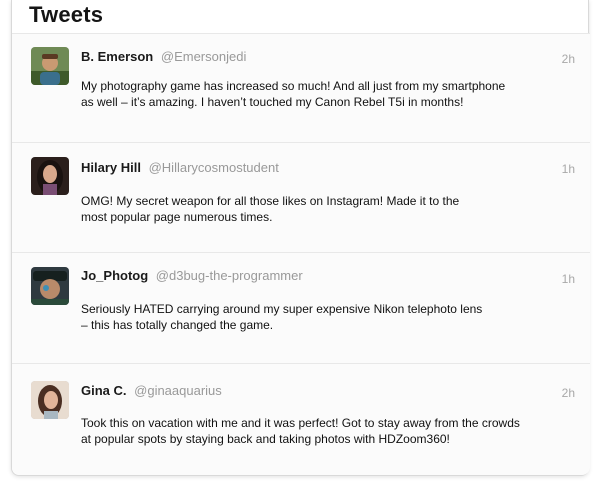 Image resolution: width=603 pixels, height=487 pixels. What do you see at coordinates (214, 167) in the screenshot?
I see `tweet-author-handle: @Hillarycosmostudent` at bounding box center [214, 167].